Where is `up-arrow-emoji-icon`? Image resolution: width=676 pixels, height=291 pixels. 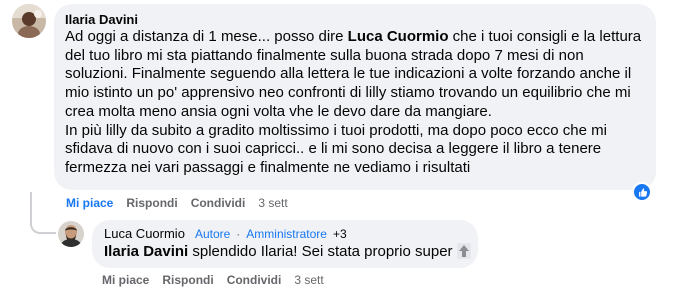
up-arrow-emoji-icon is located at coordinates (463, 251).